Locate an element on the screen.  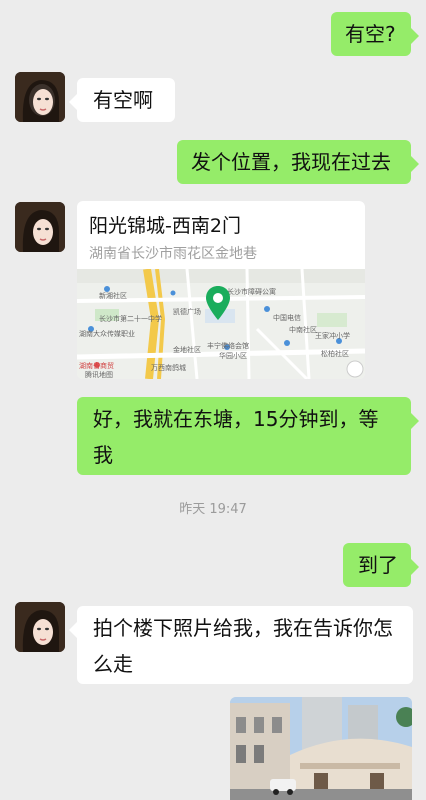
message-bubble-outgoing: 好，我就在东塘，15分钟到，等我 is located at coordinates (248, 436).